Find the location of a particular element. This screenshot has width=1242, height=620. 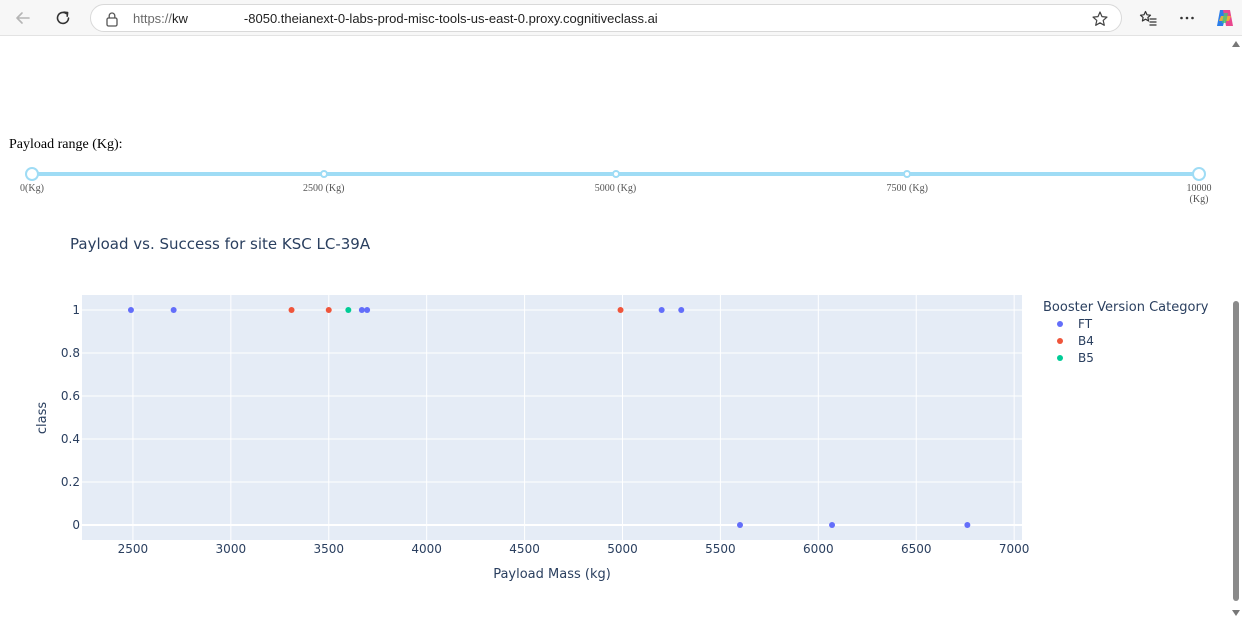

y-tick-label: 0.6 is located at coordinates (70, 396).